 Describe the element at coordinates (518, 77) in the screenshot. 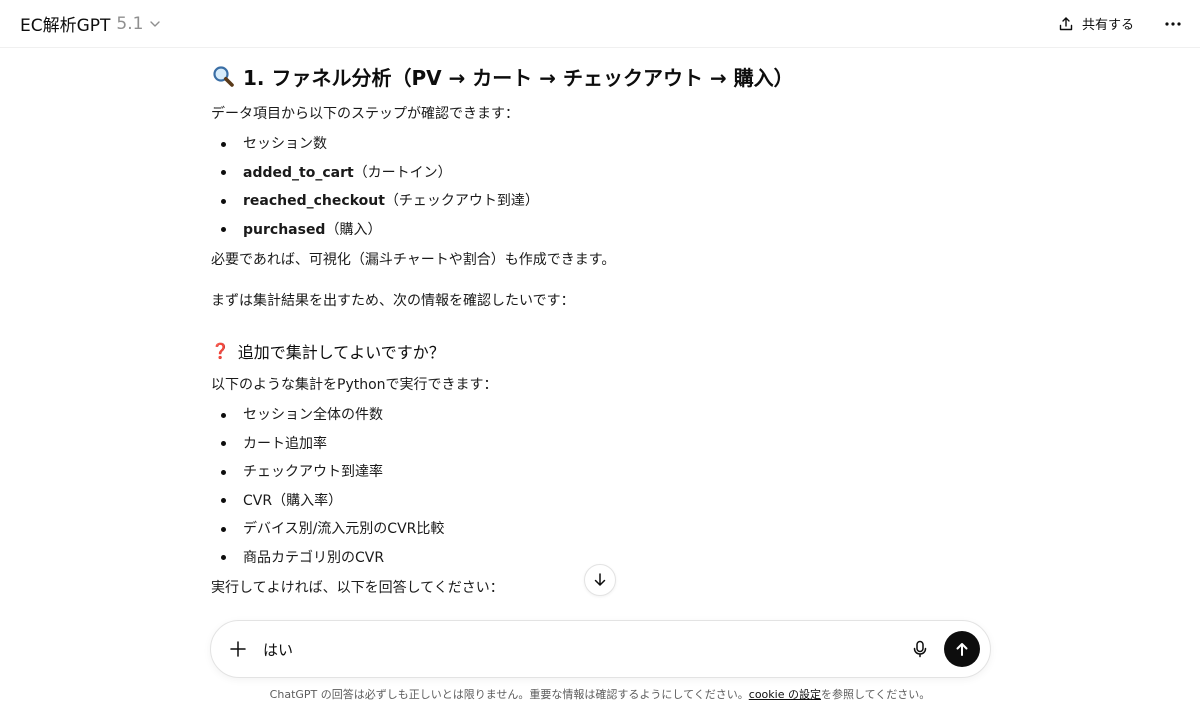

I see `funnel-heading-text: 1. ファネル分析（PV → カート → チェックアウト → 購入）` at that location.